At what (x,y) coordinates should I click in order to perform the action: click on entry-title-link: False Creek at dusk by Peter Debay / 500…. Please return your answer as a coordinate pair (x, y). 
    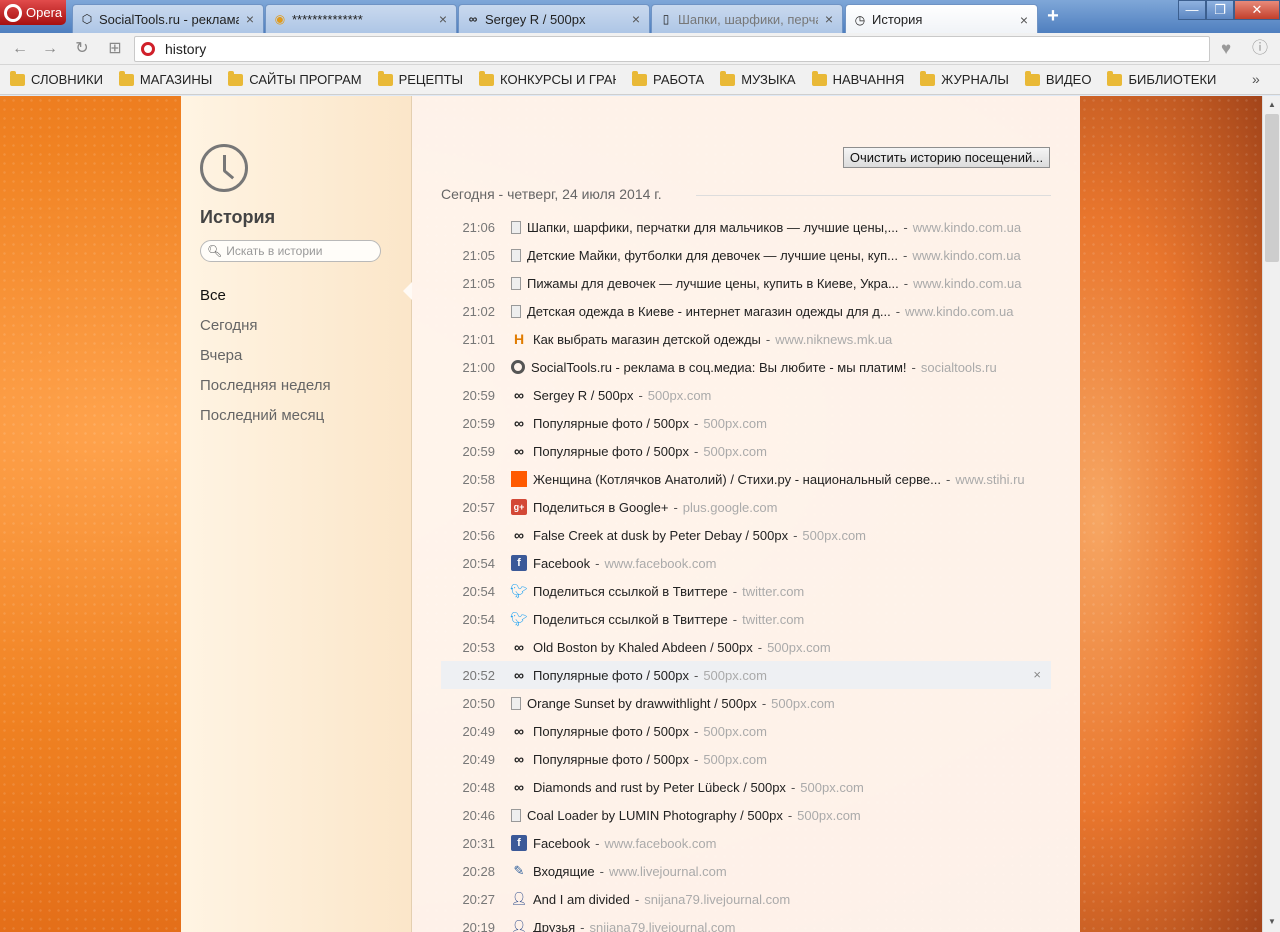
    Looking at the image, I should click on (660, 535).